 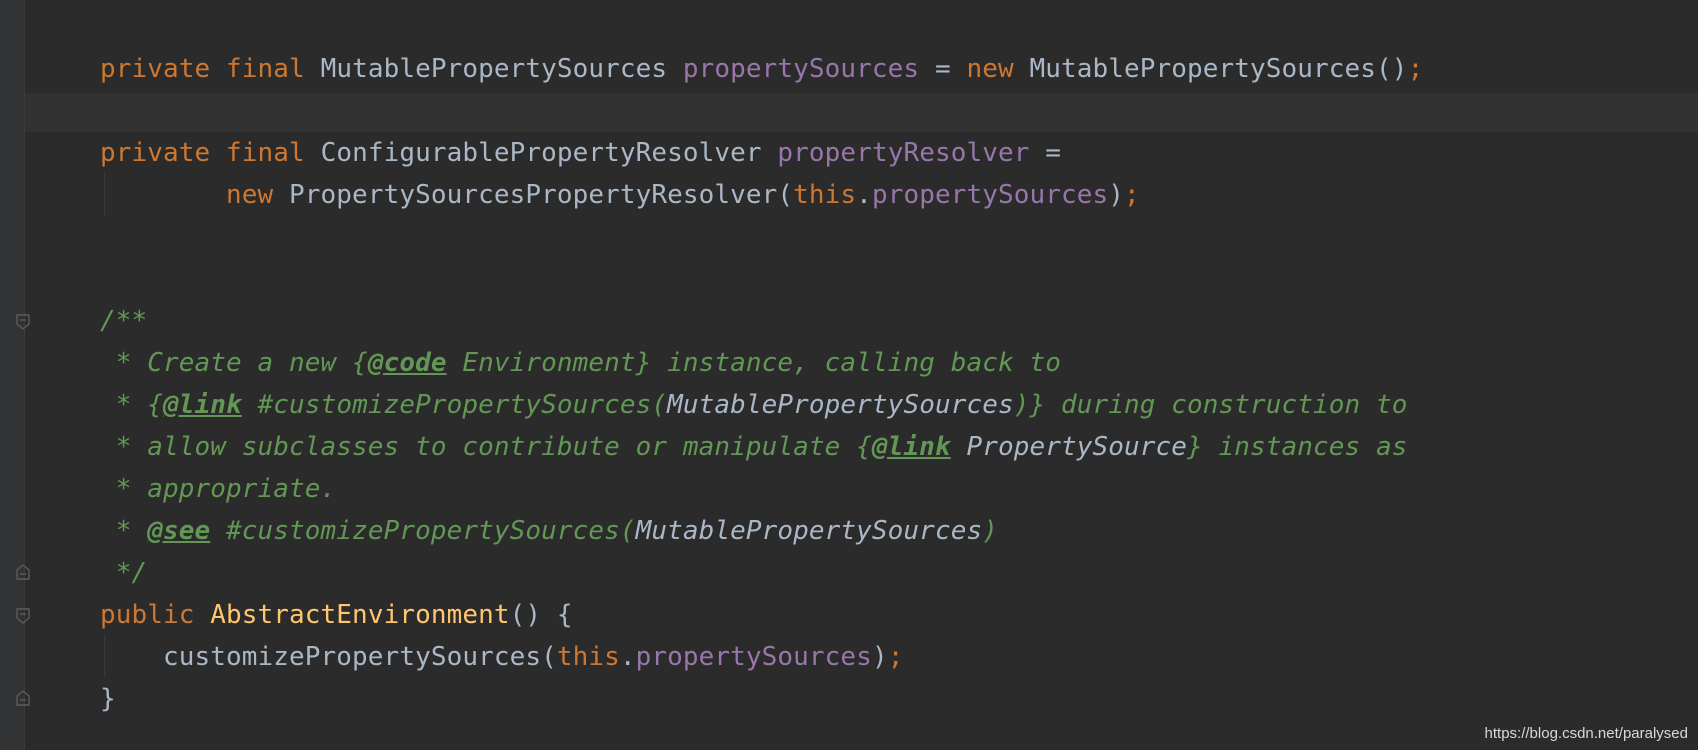 I want to click on watermark-text: https://blog.csdn.net/paralysed, so click(x=1586, y=733).